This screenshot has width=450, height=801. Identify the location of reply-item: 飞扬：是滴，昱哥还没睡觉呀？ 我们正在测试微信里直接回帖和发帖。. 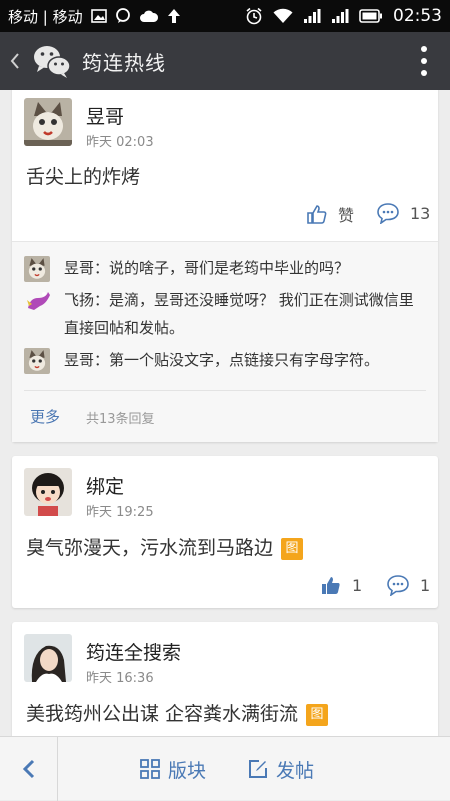
(225, 314).